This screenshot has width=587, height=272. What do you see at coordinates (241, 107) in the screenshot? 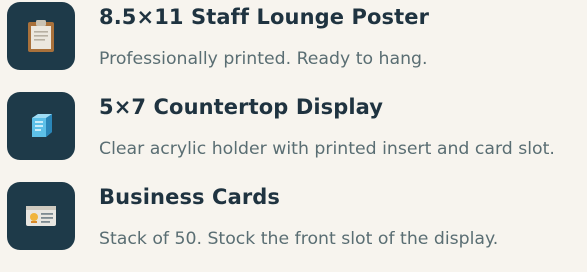
I see `item-title: 5×7 Countertop Display` at bounding box center [241, 107].